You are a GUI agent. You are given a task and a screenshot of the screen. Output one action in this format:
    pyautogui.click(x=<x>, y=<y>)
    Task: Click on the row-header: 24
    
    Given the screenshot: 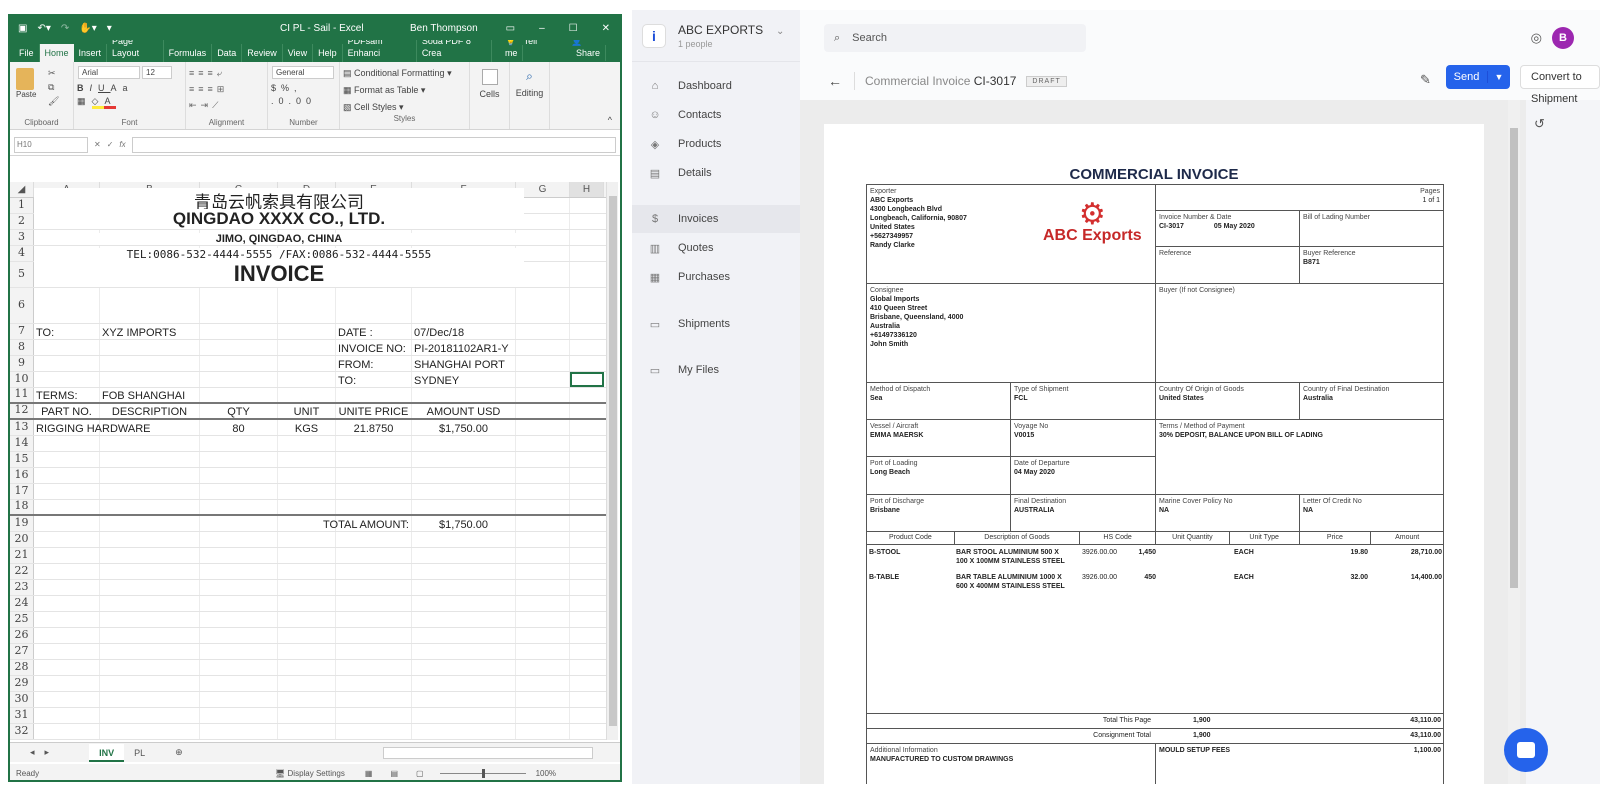 What is the action you would take?
    pyautogui.click(x=22, y=603)
    